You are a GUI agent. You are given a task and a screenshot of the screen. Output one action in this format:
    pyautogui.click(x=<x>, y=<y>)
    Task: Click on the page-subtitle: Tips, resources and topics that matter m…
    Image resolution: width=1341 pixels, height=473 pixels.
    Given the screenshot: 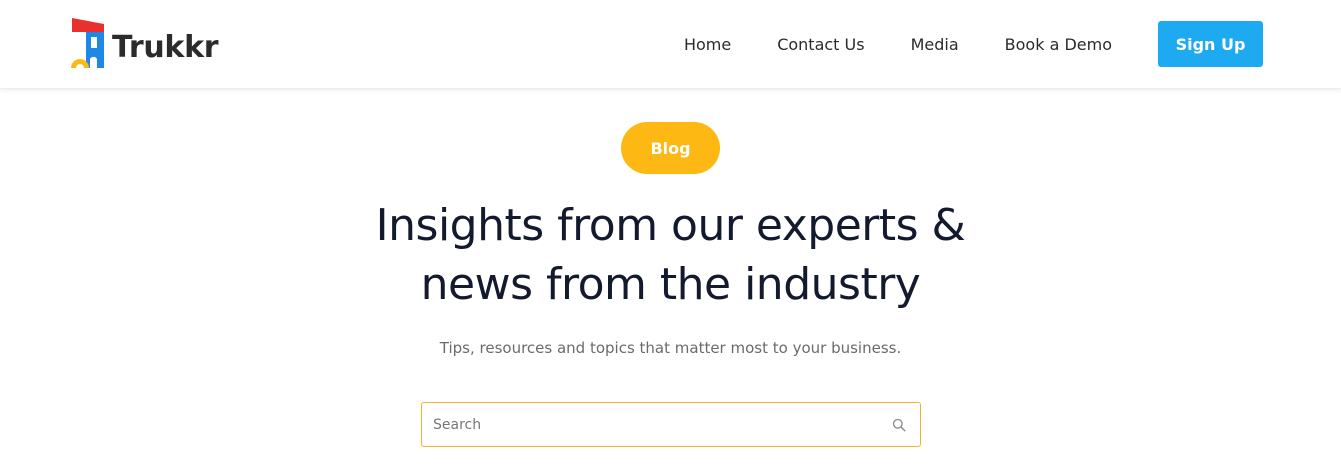 What is the action you would take?
    pyautogui.click(x=670, y=348)
    